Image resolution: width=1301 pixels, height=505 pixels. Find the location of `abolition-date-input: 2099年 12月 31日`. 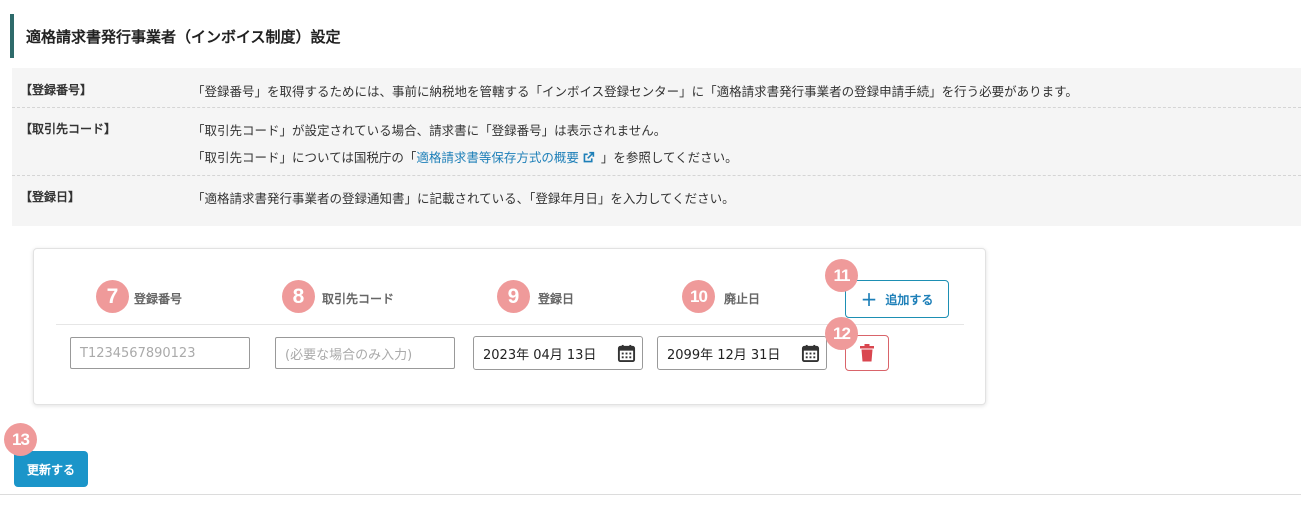

abolition-date-input: 2099年 12月 31日 is located at coordinates (742, 353).